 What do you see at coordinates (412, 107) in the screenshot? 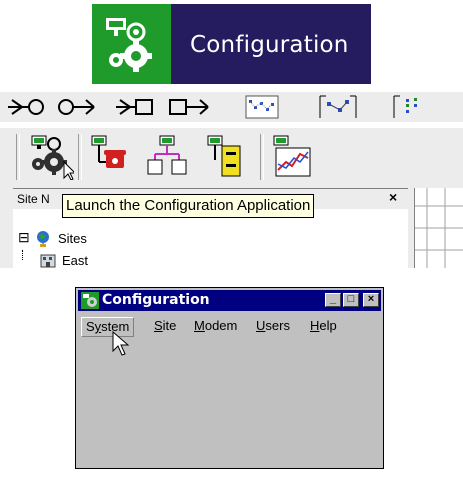
I see `network-grid-icon` at bounding box center [412, 107].